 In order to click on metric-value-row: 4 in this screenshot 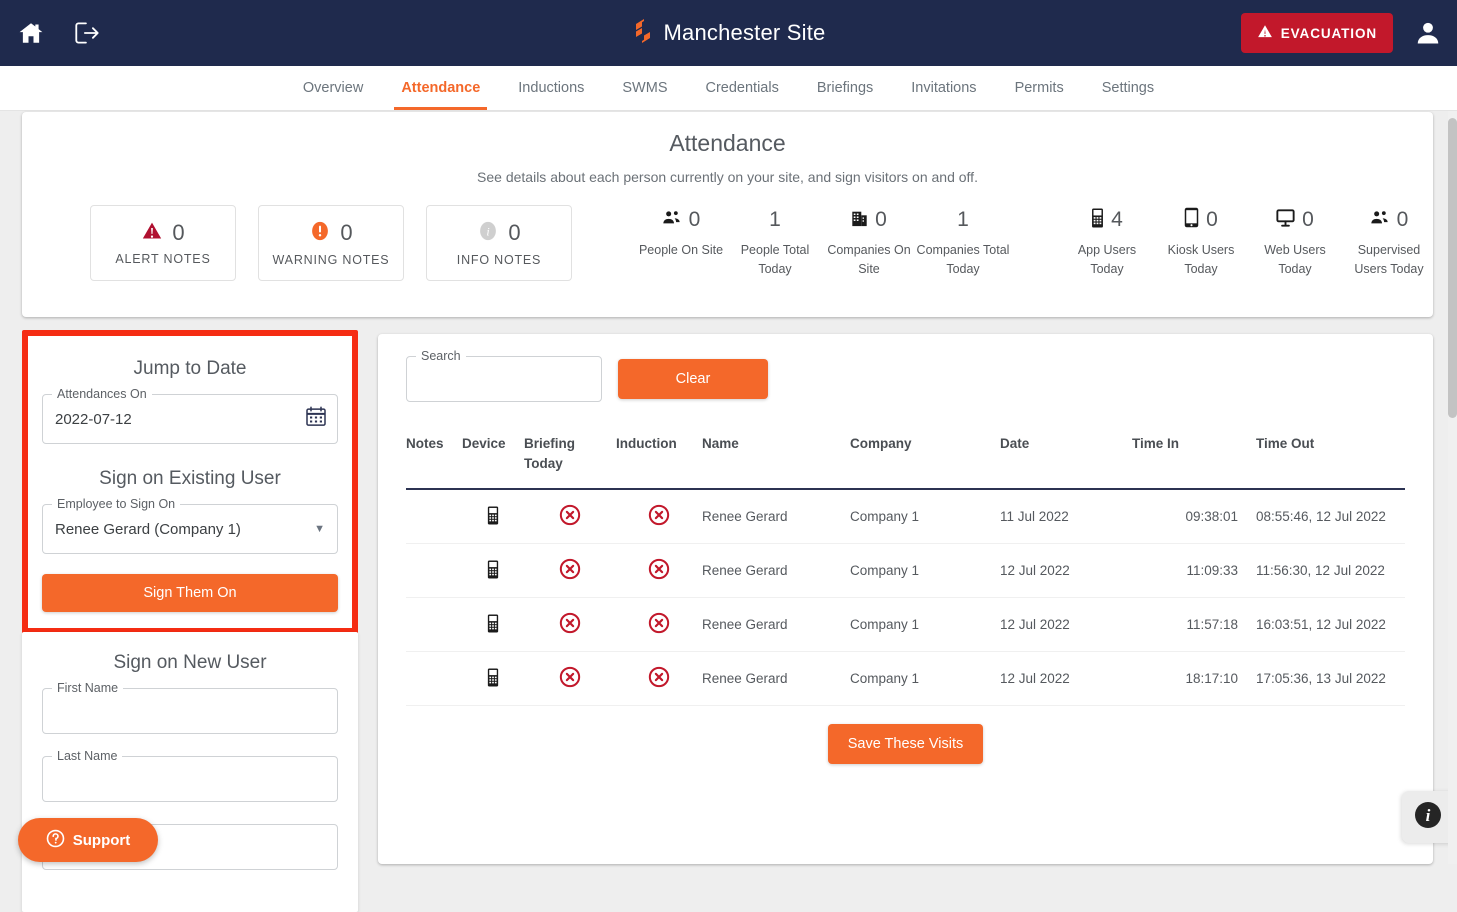, I will do `click(1107, 220)`.